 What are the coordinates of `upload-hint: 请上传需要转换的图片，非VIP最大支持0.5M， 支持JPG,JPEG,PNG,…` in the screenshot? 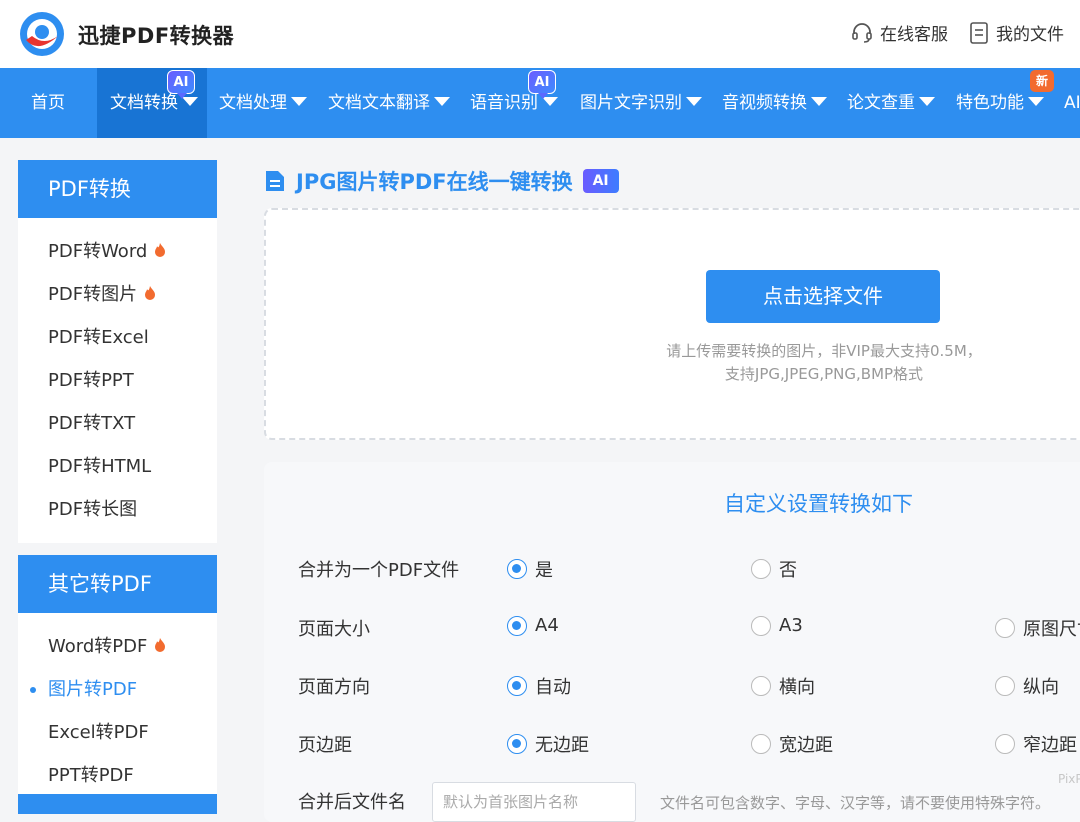 It's located at (823, 363).